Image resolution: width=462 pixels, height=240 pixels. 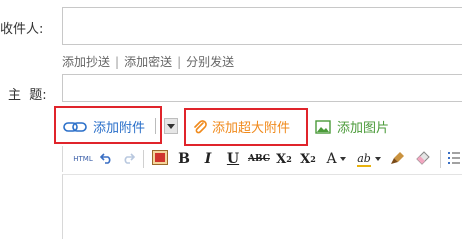 I want to click on underline-label: U, so click(x=233, y=159).